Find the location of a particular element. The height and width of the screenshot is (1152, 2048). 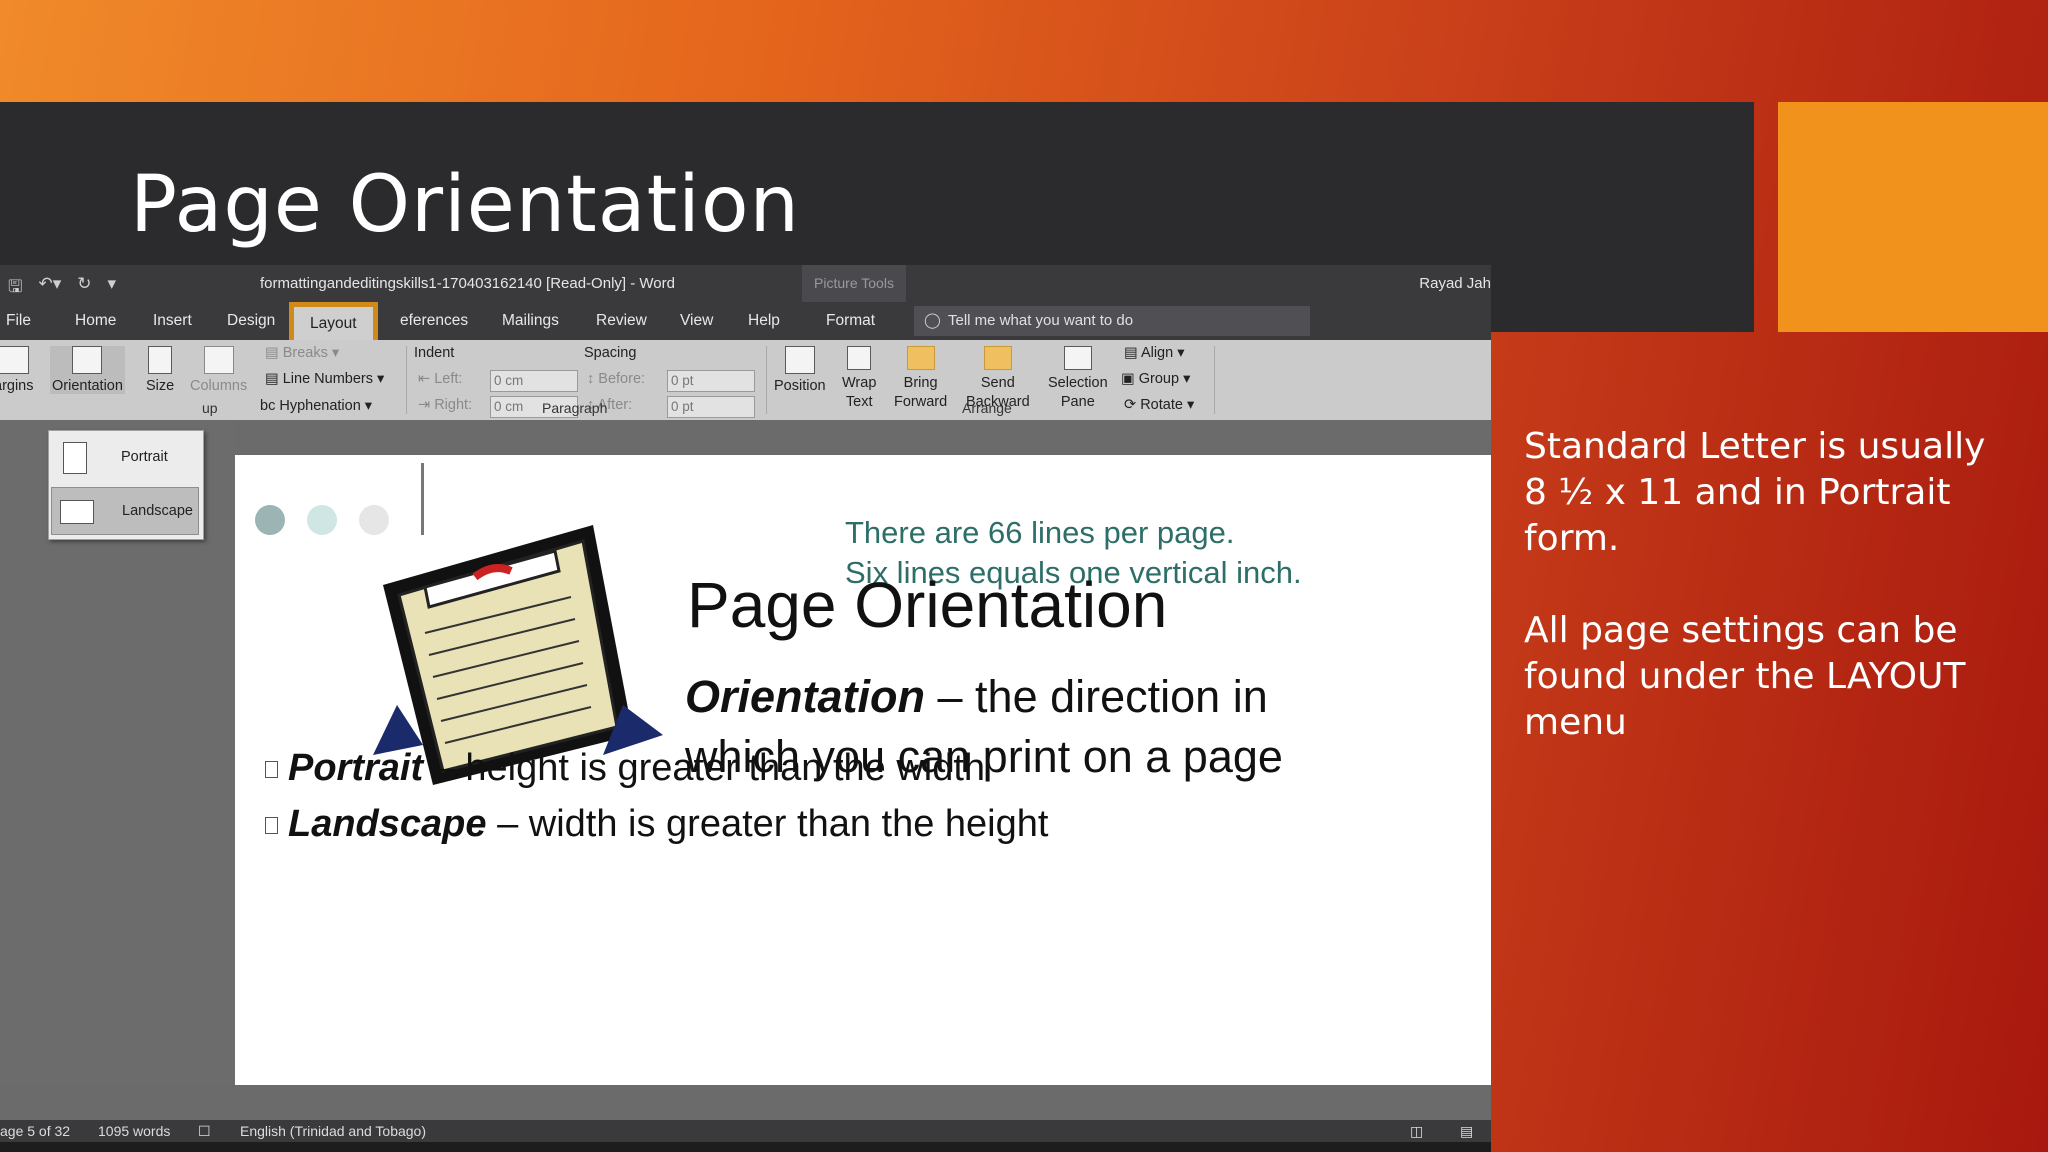

size-button: Size is located at coordinates (160, 370).